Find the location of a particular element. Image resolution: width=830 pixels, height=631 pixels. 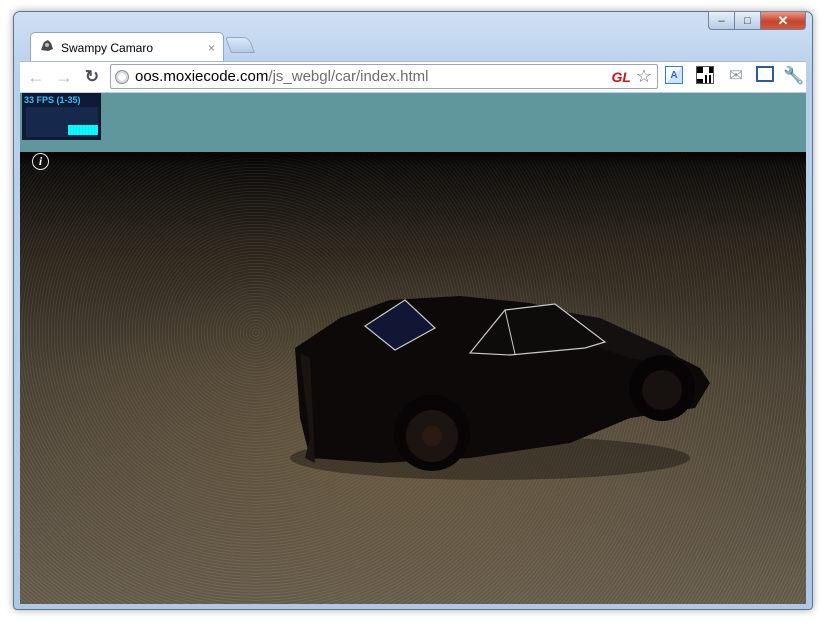

bookmark-star-icon: ☆ is located at coordinates (644, 76).